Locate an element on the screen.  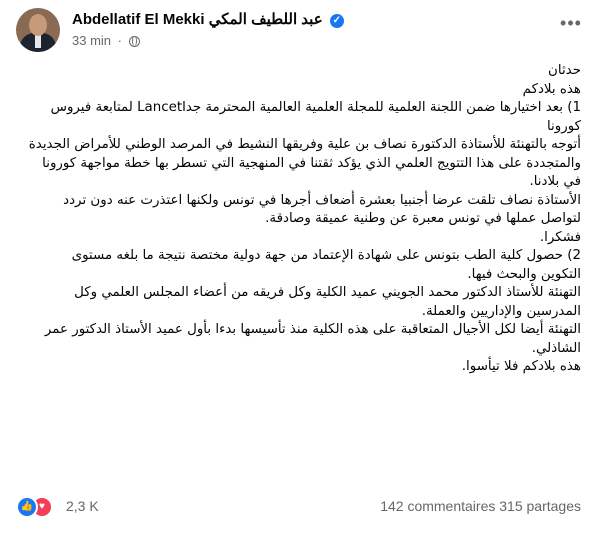
post-line: التكوين والبحث فيها. is located at coordinates (524, 274).